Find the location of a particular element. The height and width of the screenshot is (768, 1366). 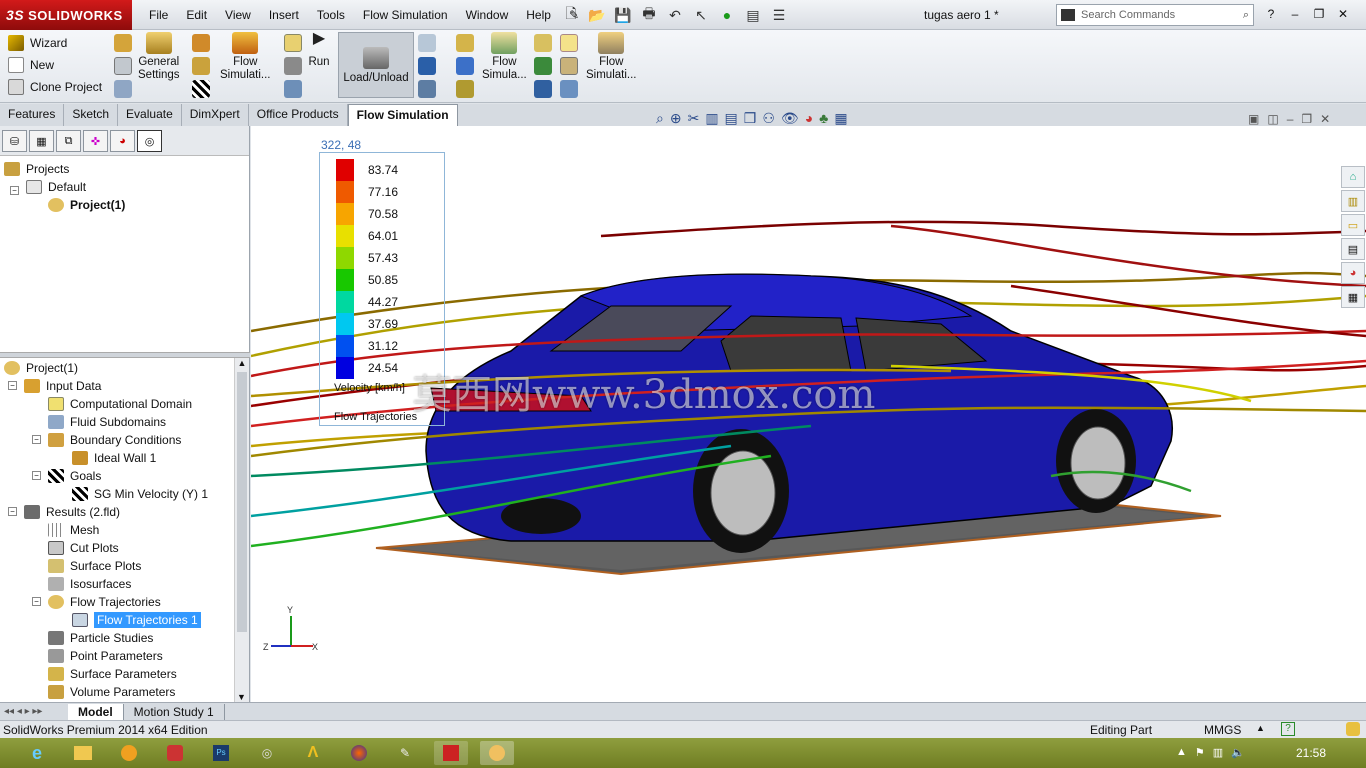

photoshop-icon: Ps is located at coordinates (221, 753).